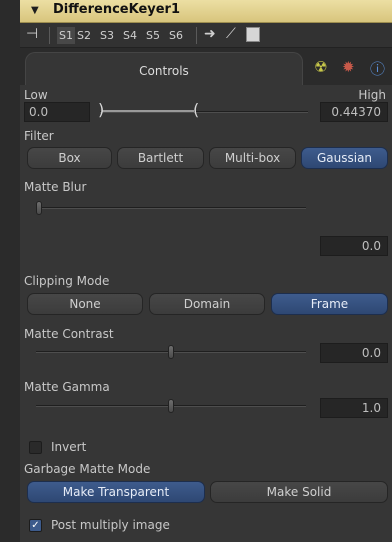 This screenshot has width=392, height=542. I want to click on high-label: High, so click(372, 95).